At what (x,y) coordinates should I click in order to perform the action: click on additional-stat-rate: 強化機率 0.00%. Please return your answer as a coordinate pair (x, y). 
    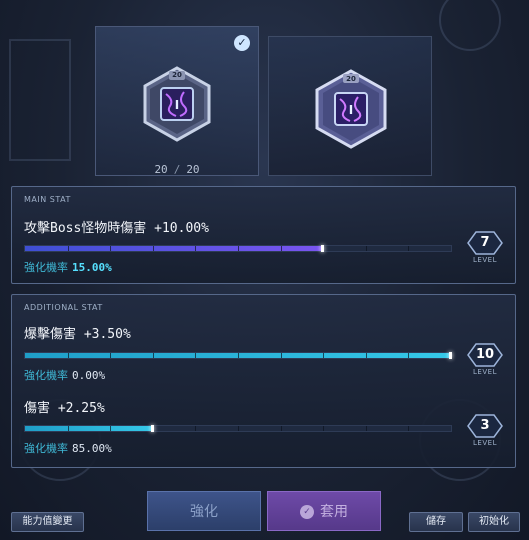
    Looking at the image, I should click on (64, 375).